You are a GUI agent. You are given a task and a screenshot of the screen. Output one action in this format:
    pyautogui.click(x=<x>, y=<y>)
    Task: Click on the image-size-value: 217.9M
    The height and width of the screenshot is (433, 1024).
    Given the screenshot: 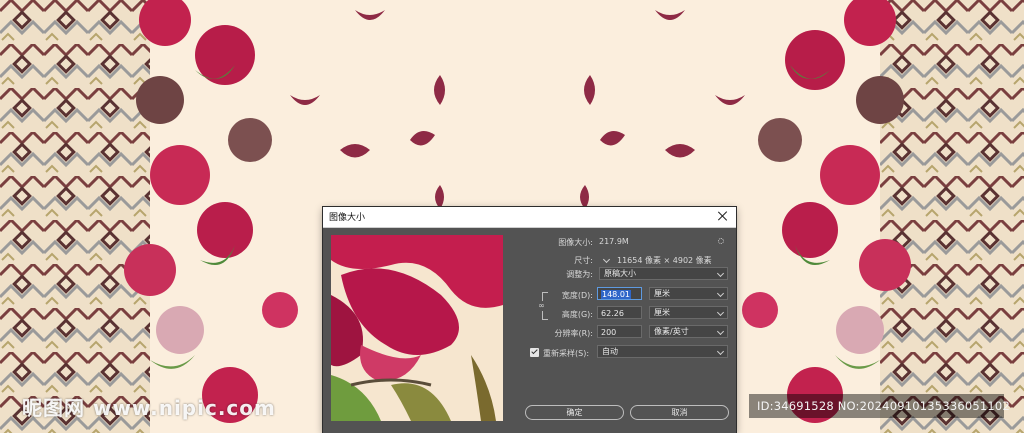 What is the action you would take?
    pyautogui.click(x=614, y=241)
    